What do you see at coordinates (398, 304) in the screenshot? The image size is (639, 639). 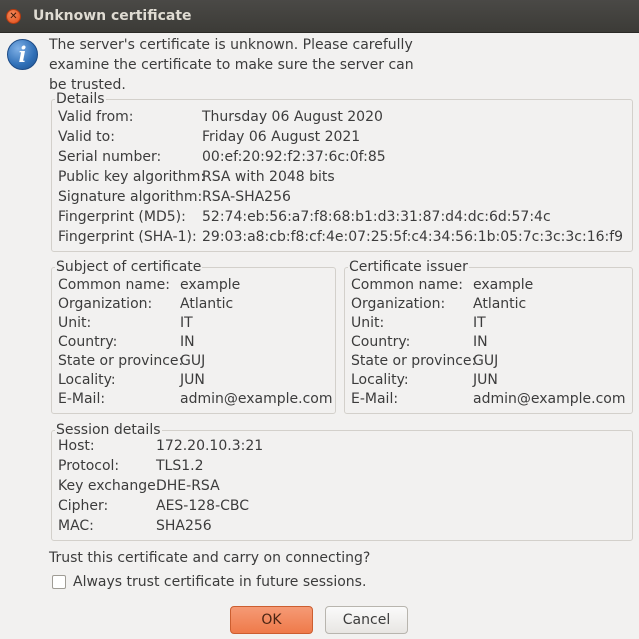 I see `issuer-key: Organization:` at bounding box center [398, 304].